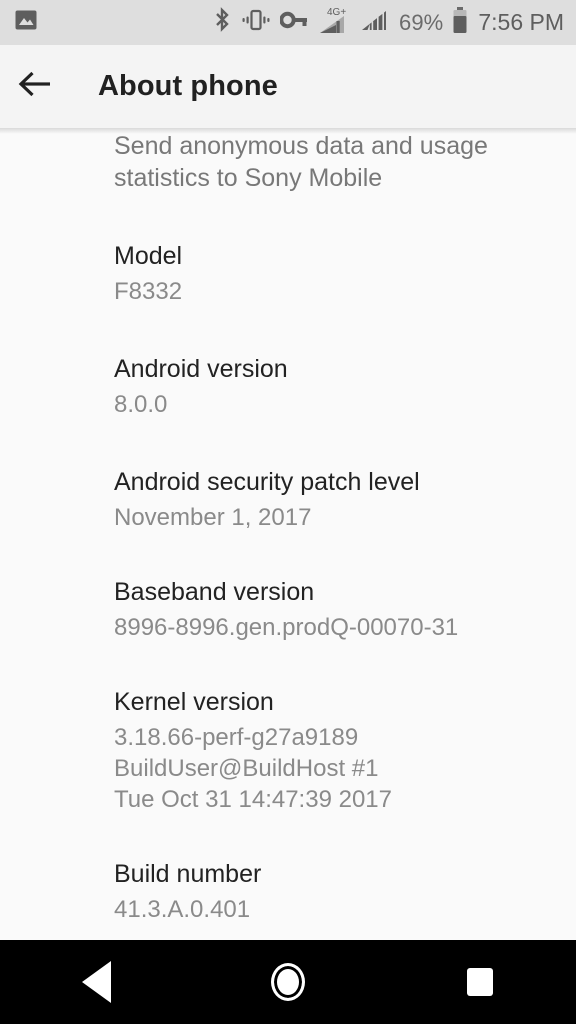 This screenshot has width=576, height=1024. What do you see at coordinates (253, 799) in the screenshot?
I see `kernel-version-line-3: Tue Oct 31 14:47:39 2017` at bounding box center [253, 799].